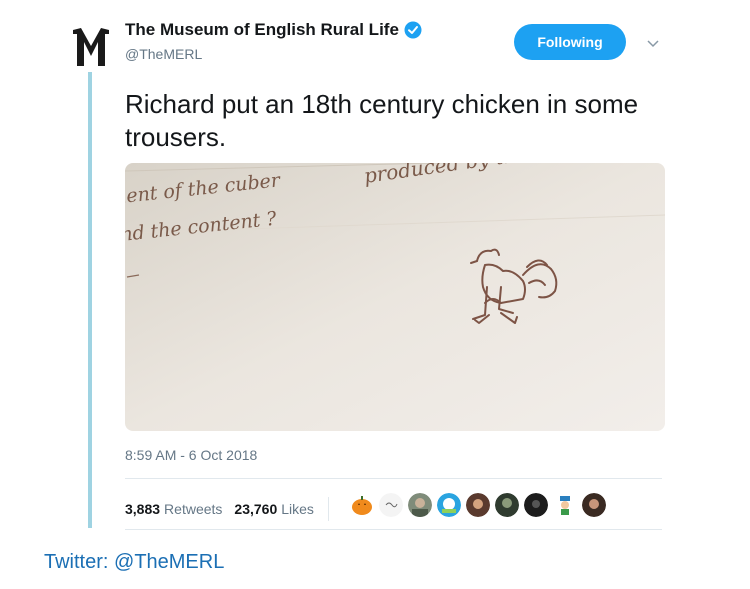  What do you see at coordinates (163, 54) in the screenshot?
I see `account-handle: @TheMERL` at bounding box center [163, 54].